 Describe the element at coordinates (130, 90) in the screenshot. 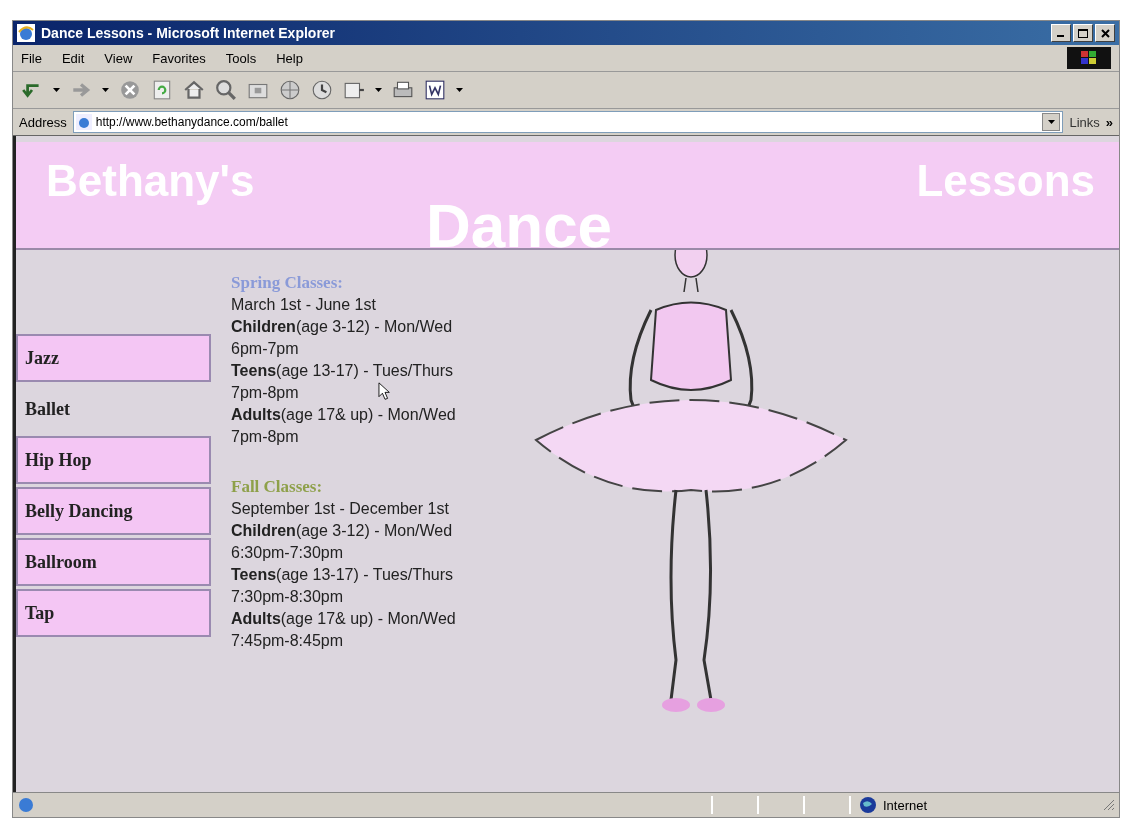

I see `stop-icon` at that location.